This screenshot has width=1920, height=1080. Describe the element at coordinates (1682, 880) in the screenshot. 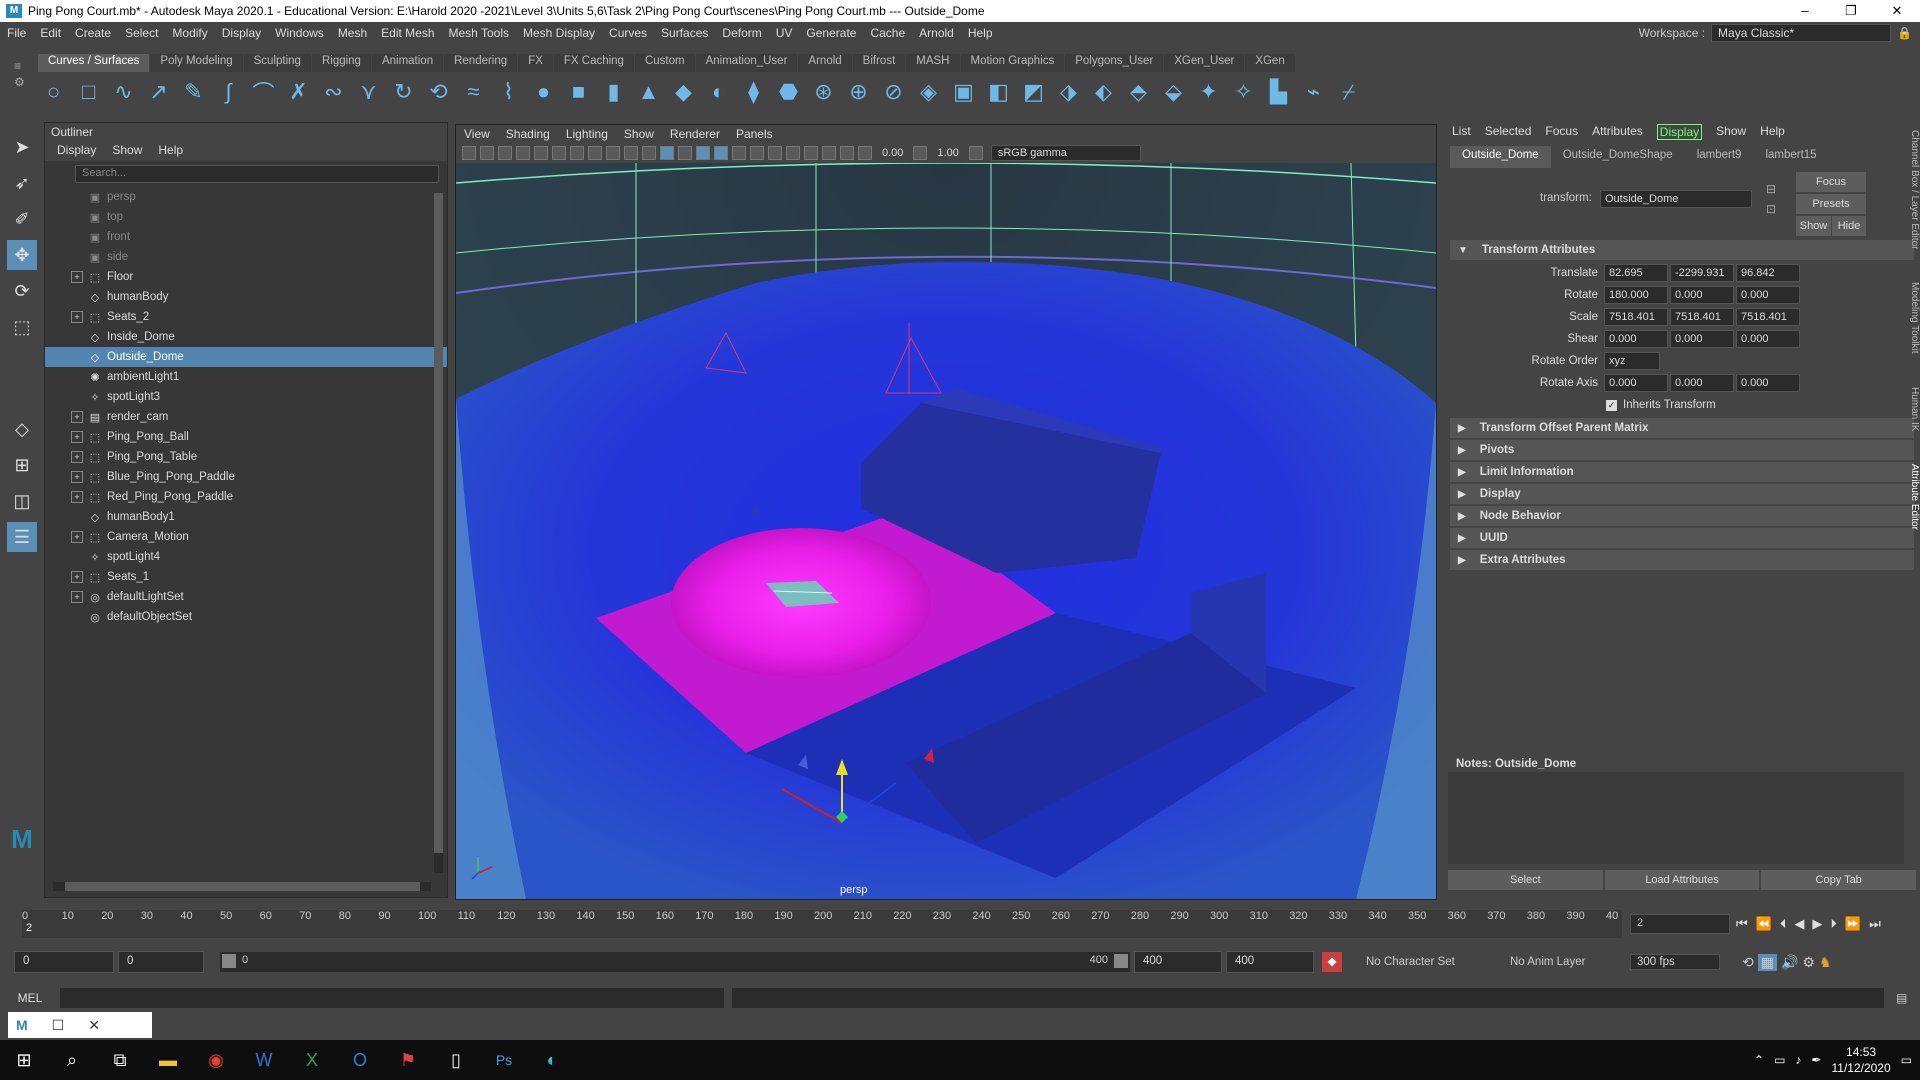

I see `load-attributes-button: Load Attributes` at that location.